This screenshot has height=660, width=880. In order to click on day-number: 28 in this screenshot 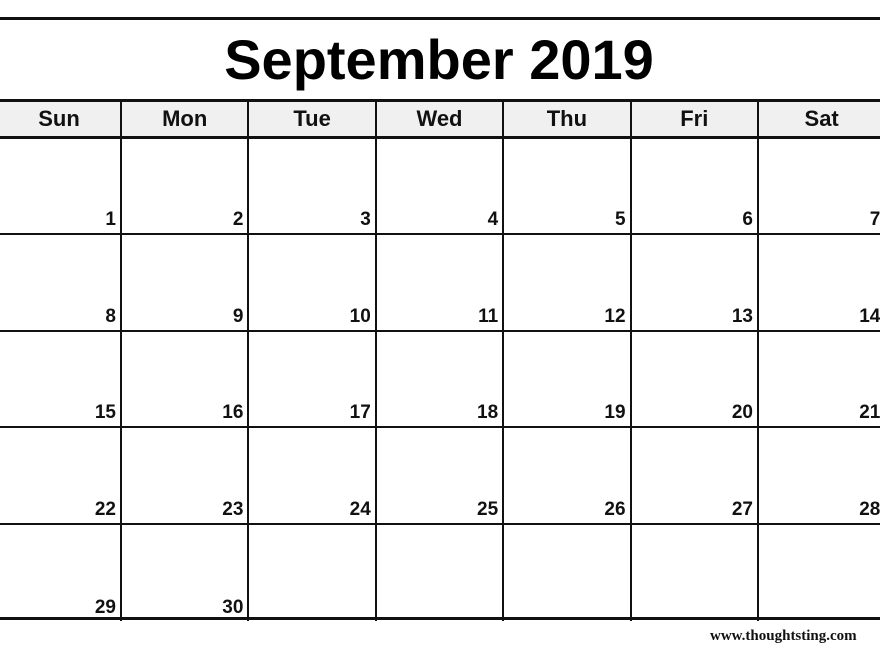, I will do `click(869, 509)`.